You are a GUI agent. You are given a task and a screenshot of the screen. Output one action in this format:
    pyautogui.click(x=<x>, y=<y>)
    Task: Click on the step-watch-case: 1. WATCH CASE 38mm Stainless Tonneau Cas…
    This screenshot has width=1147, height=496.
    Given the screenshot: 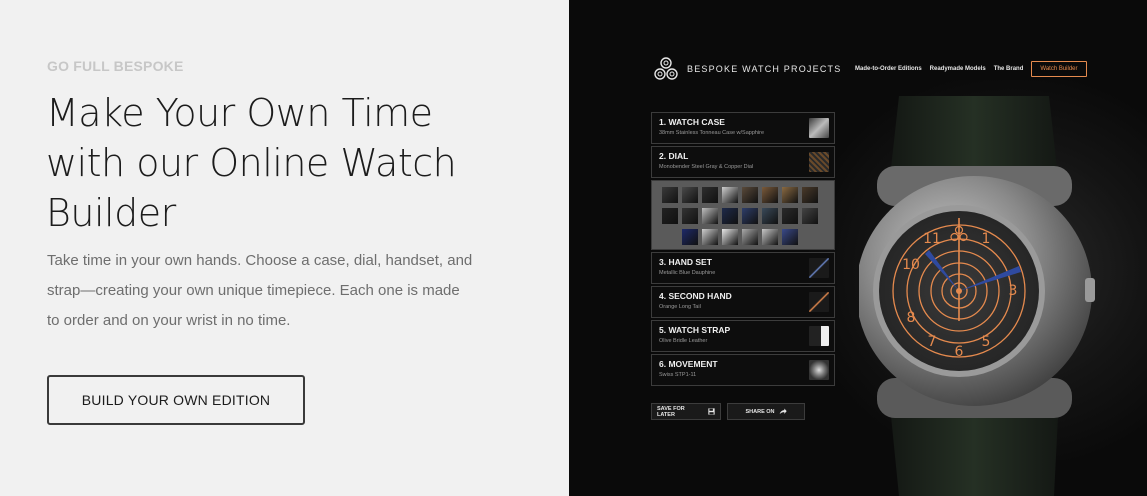 What is the action you would take?
    pyautogui.click(x=743, y=128)
    